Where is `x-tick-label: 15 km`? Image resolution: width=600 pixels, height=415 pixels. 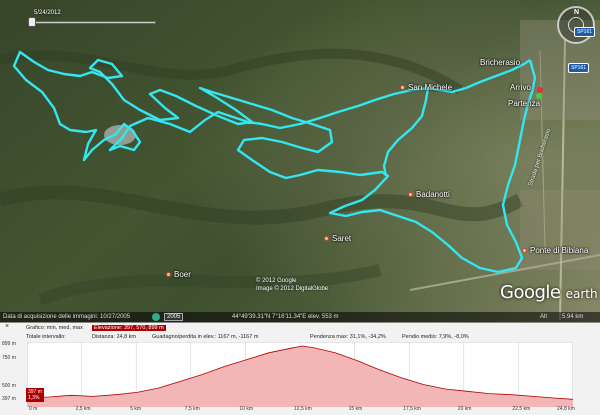
x-tick-label: 15 km is located at coordinates (355, 409).